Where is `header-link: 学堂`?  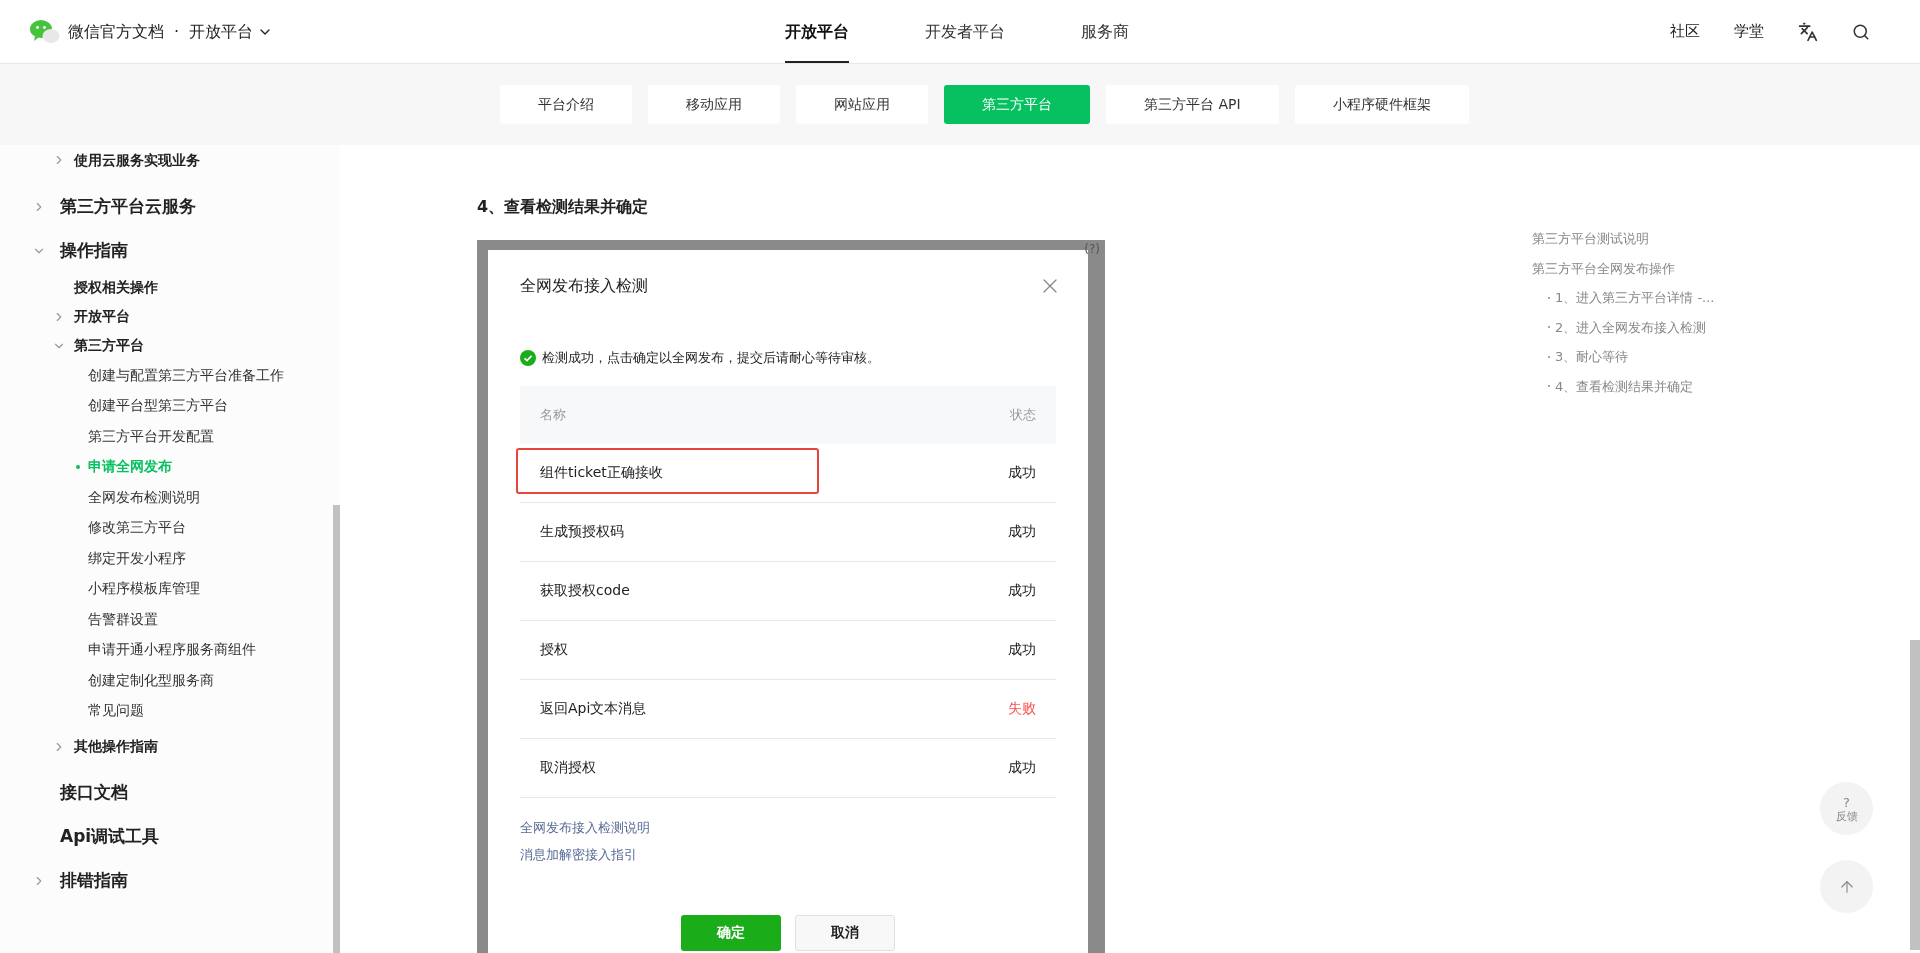 header-link: 学堂 is located at coordinates (1749, 31).